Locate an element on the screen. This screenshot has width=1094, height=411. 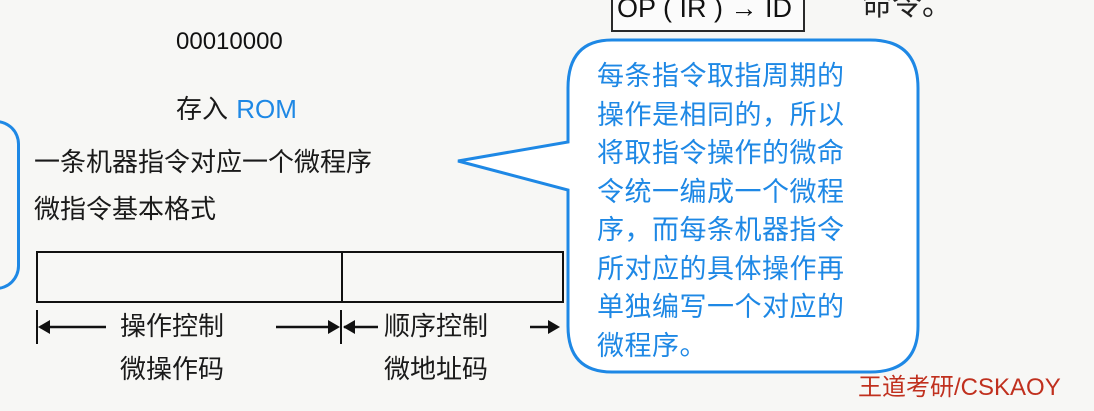
callout-line: 令统一编成一个微程 is located at coordinates (721, 192).